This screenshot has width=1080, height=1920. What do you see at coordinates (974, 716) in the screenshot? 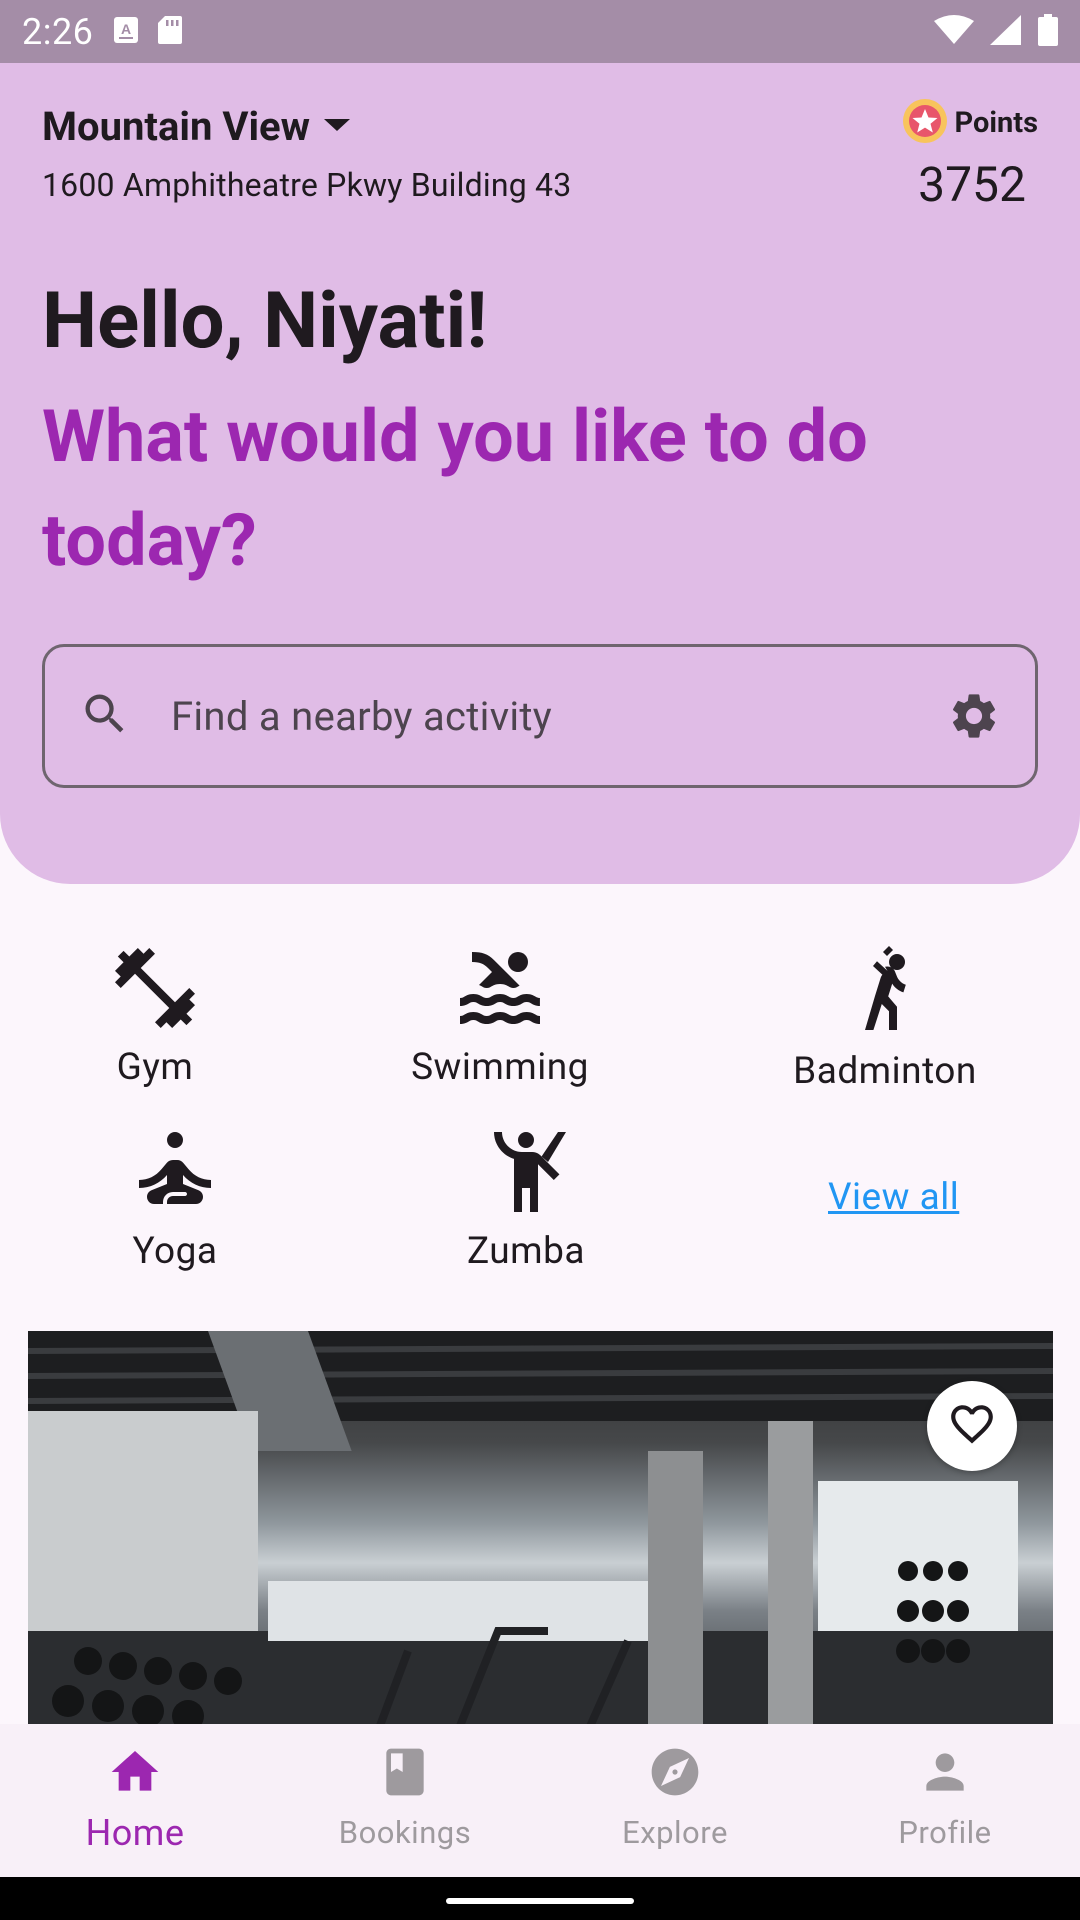
I see `settings-gear-icon` at bounding box center [974, 716].